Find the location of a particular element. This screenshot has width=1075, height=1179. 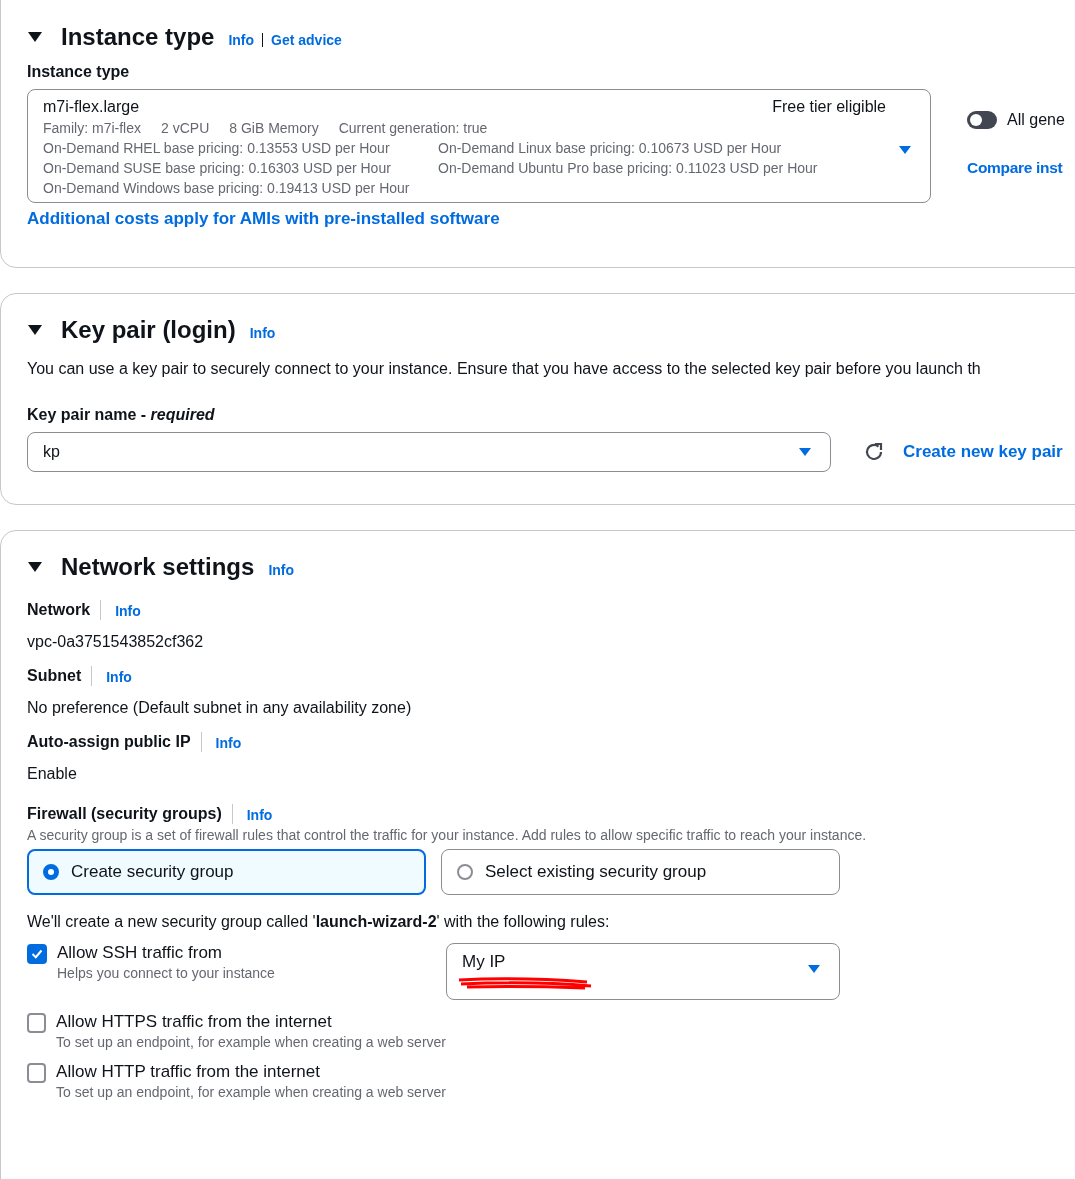

pricing-text: On-Demand RHEL base pricing: 0.13553 USD per Hour is located at coordinates (217, 148).